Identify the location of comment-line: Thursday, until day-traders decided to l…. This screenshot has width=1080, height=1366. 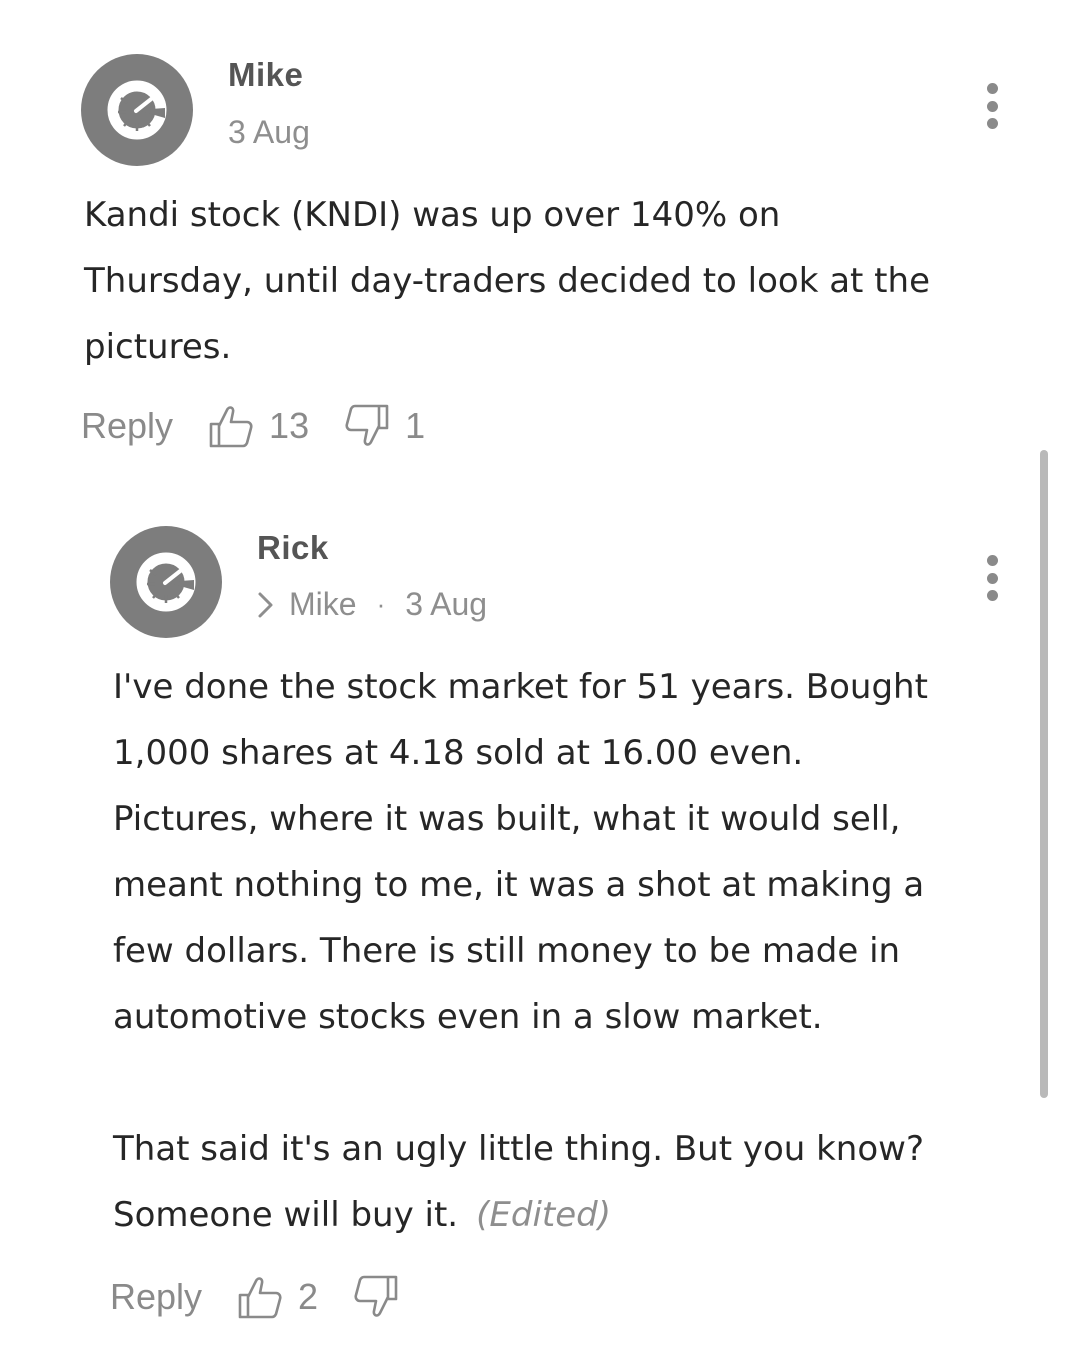
(507, 281).